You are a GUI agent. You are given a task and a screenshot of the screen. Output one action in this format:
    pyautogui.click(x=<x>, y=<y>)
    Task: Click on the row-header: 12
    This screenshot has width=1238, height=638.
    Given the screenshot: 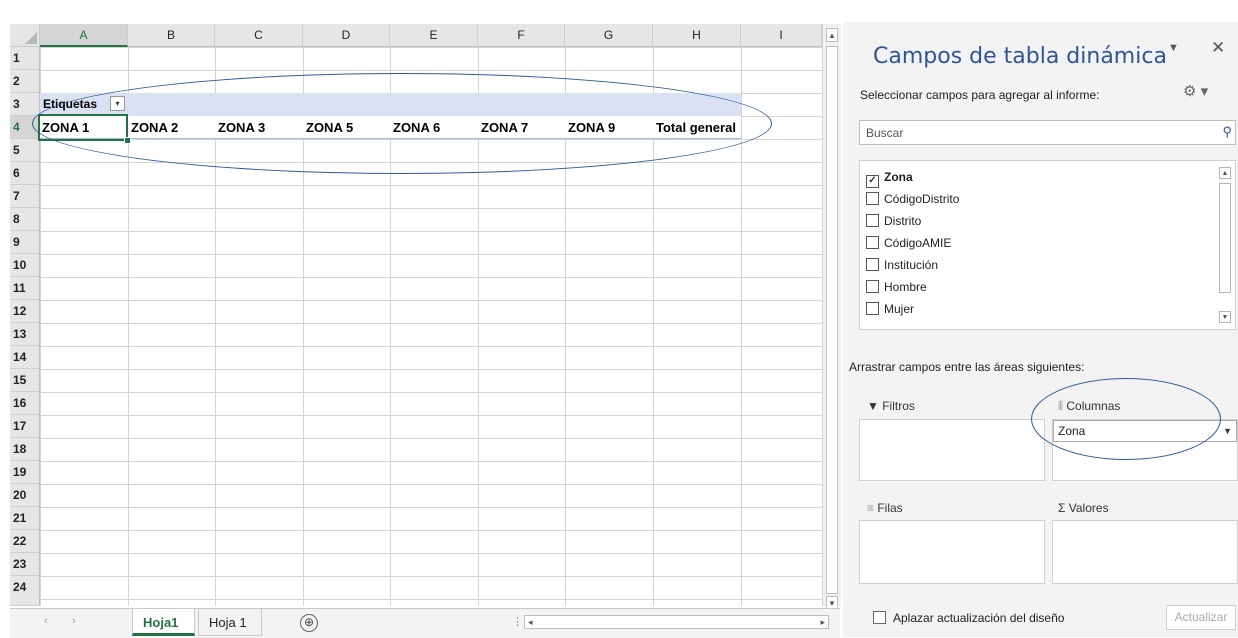 What is the action you would take?
    pyautogui.click(x=25, y=311)
    